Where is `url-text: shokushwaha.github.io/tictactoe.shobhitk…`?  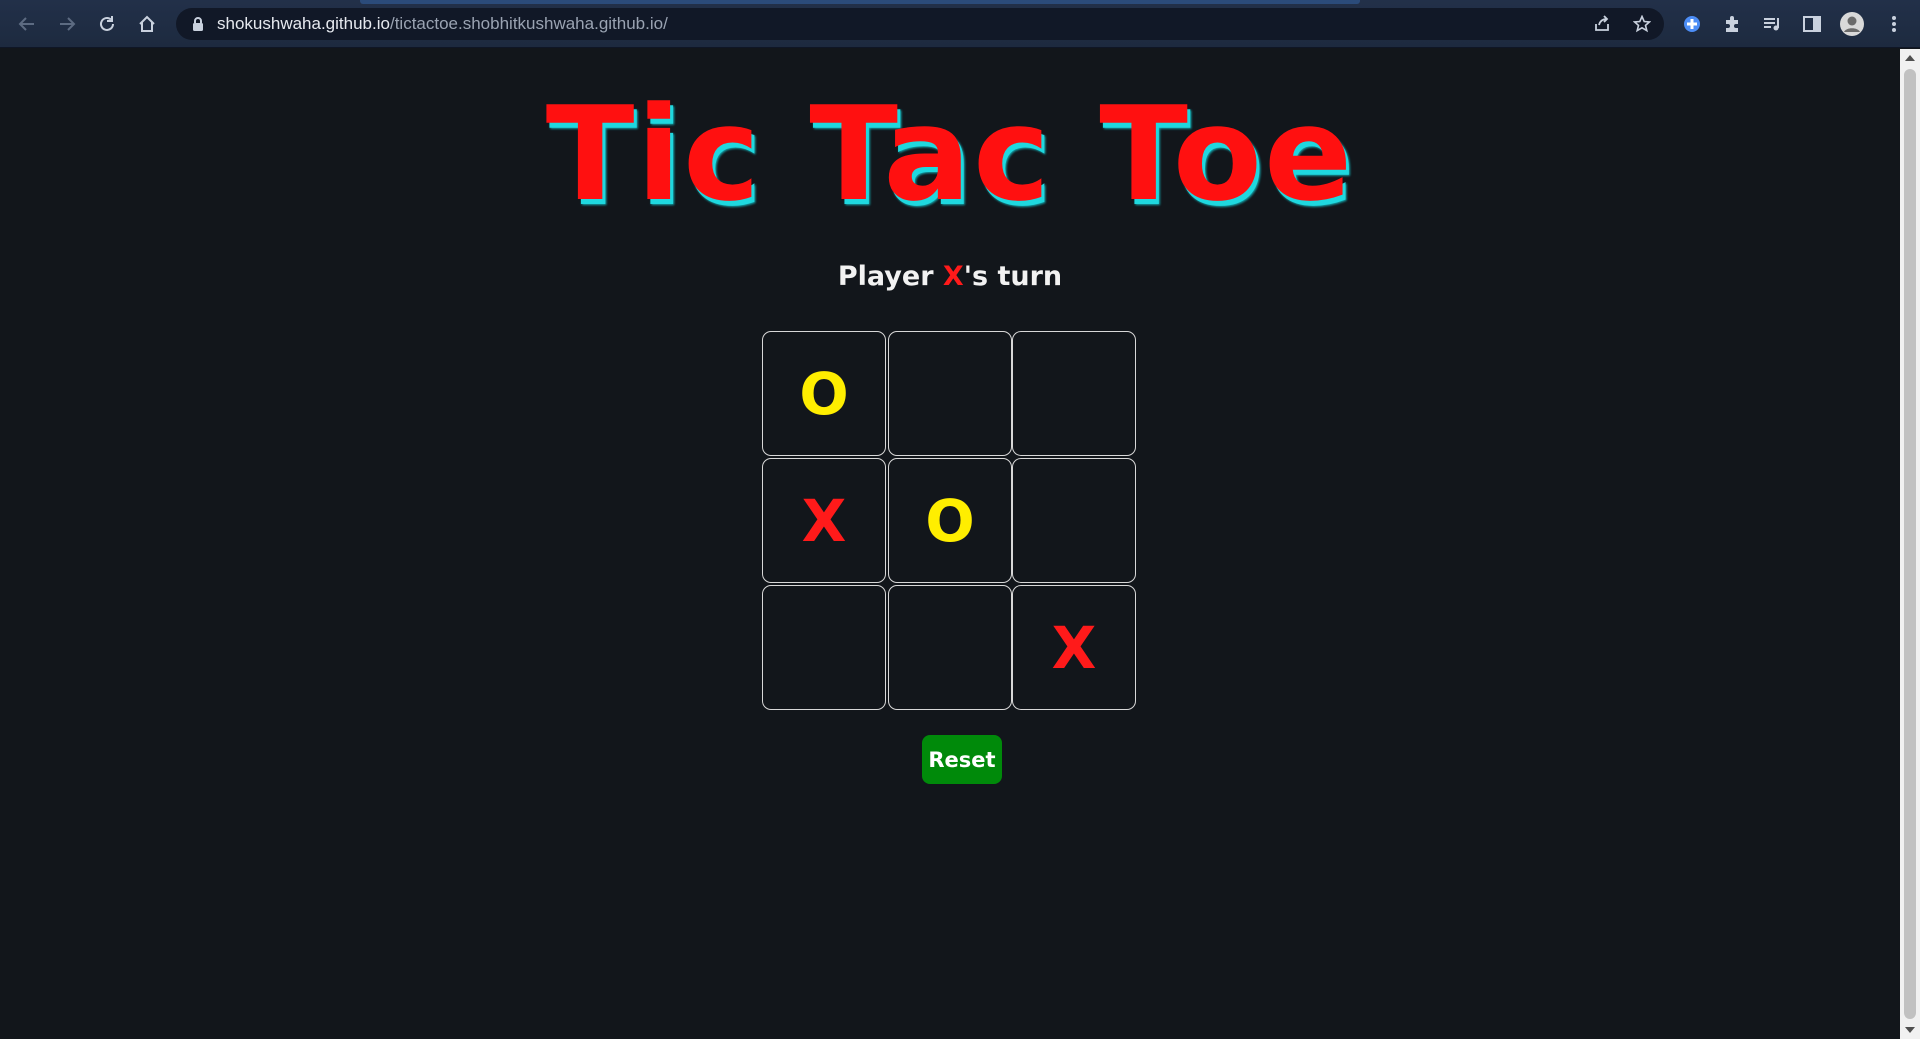
url-text: shokushwaha.github.io/tictactoe.shobhitk… is located at coordinates (442, 24).